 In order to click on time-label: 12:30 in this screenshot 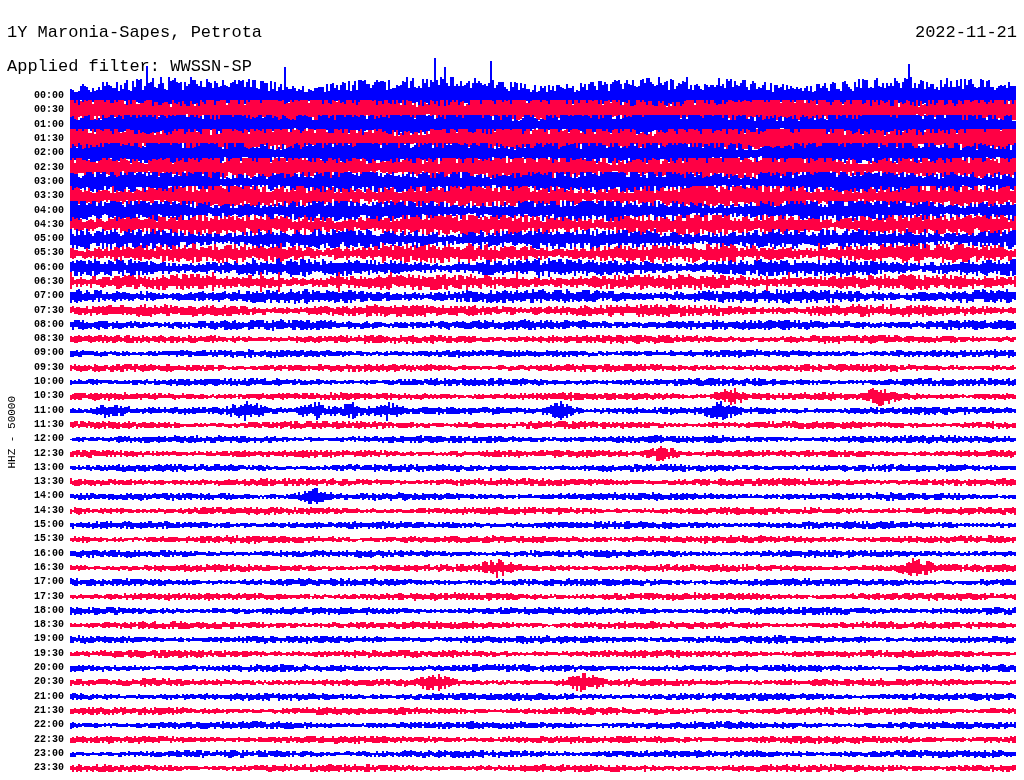, I will do `click(49, 453)`.